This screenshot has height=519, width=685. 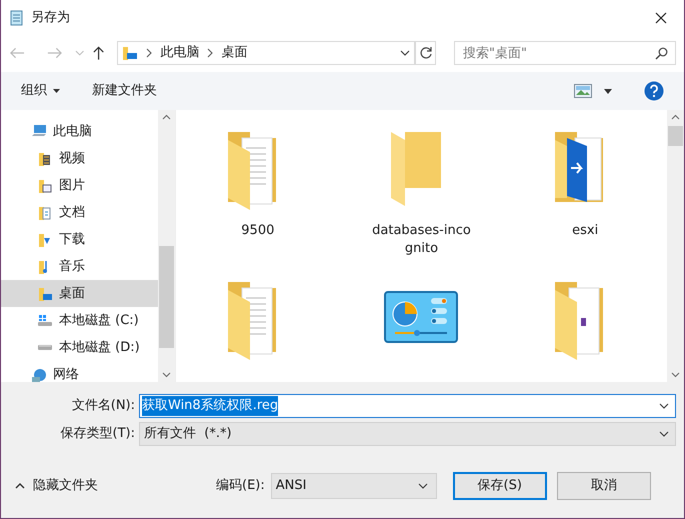 What do you see at coordinates (407, 406) in the screenshot?
I see `filename-field: 获取Win8系统权限.reg` at bounding box center [407, 406].